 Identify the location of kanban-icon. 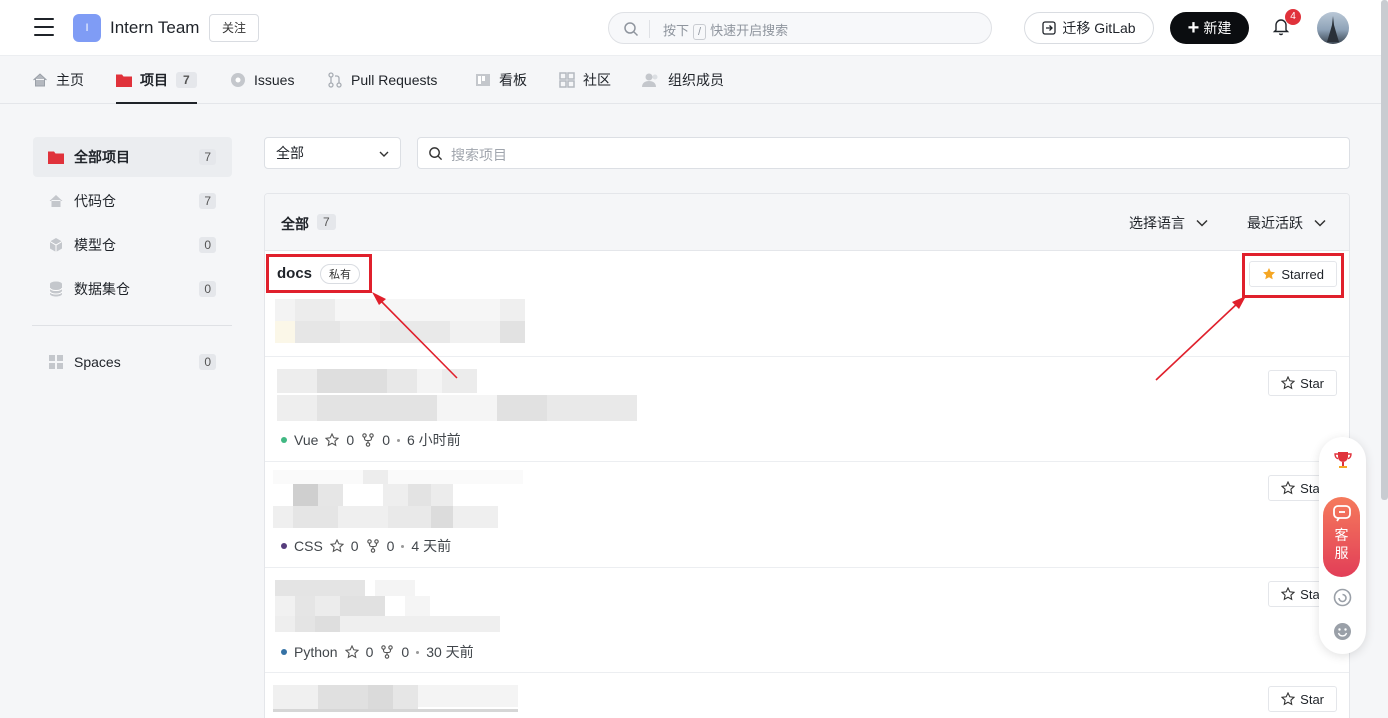
(483, 80).